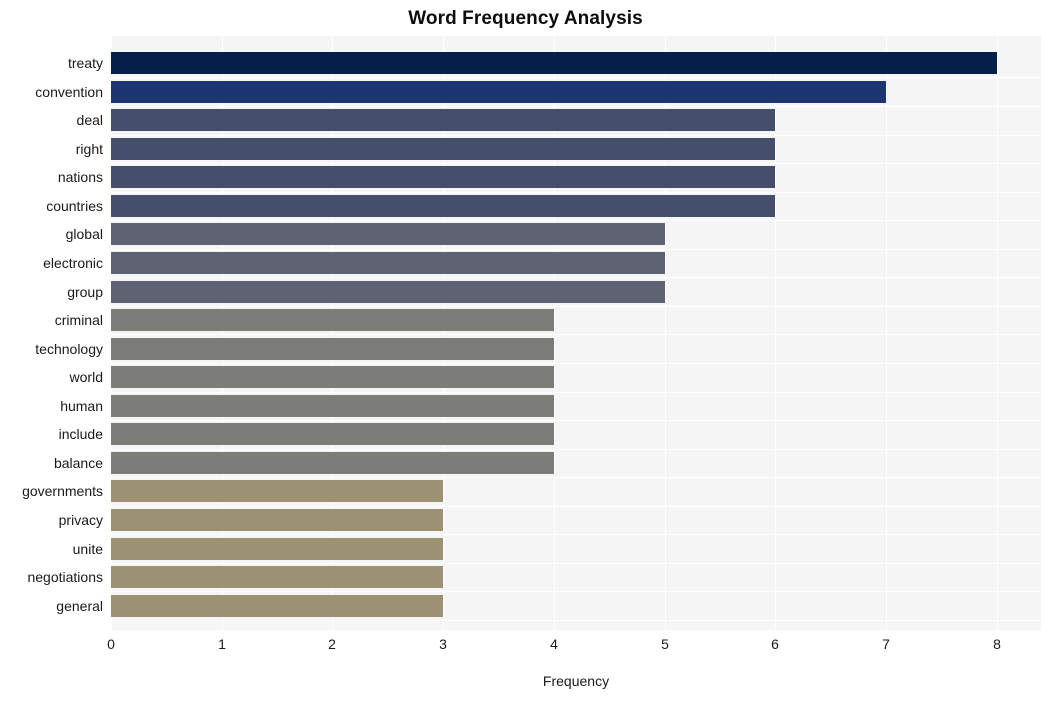  Describe the element at coordinates (332, 644) in the screenshot. I see `x-axis-tick-label: 2` at that location.